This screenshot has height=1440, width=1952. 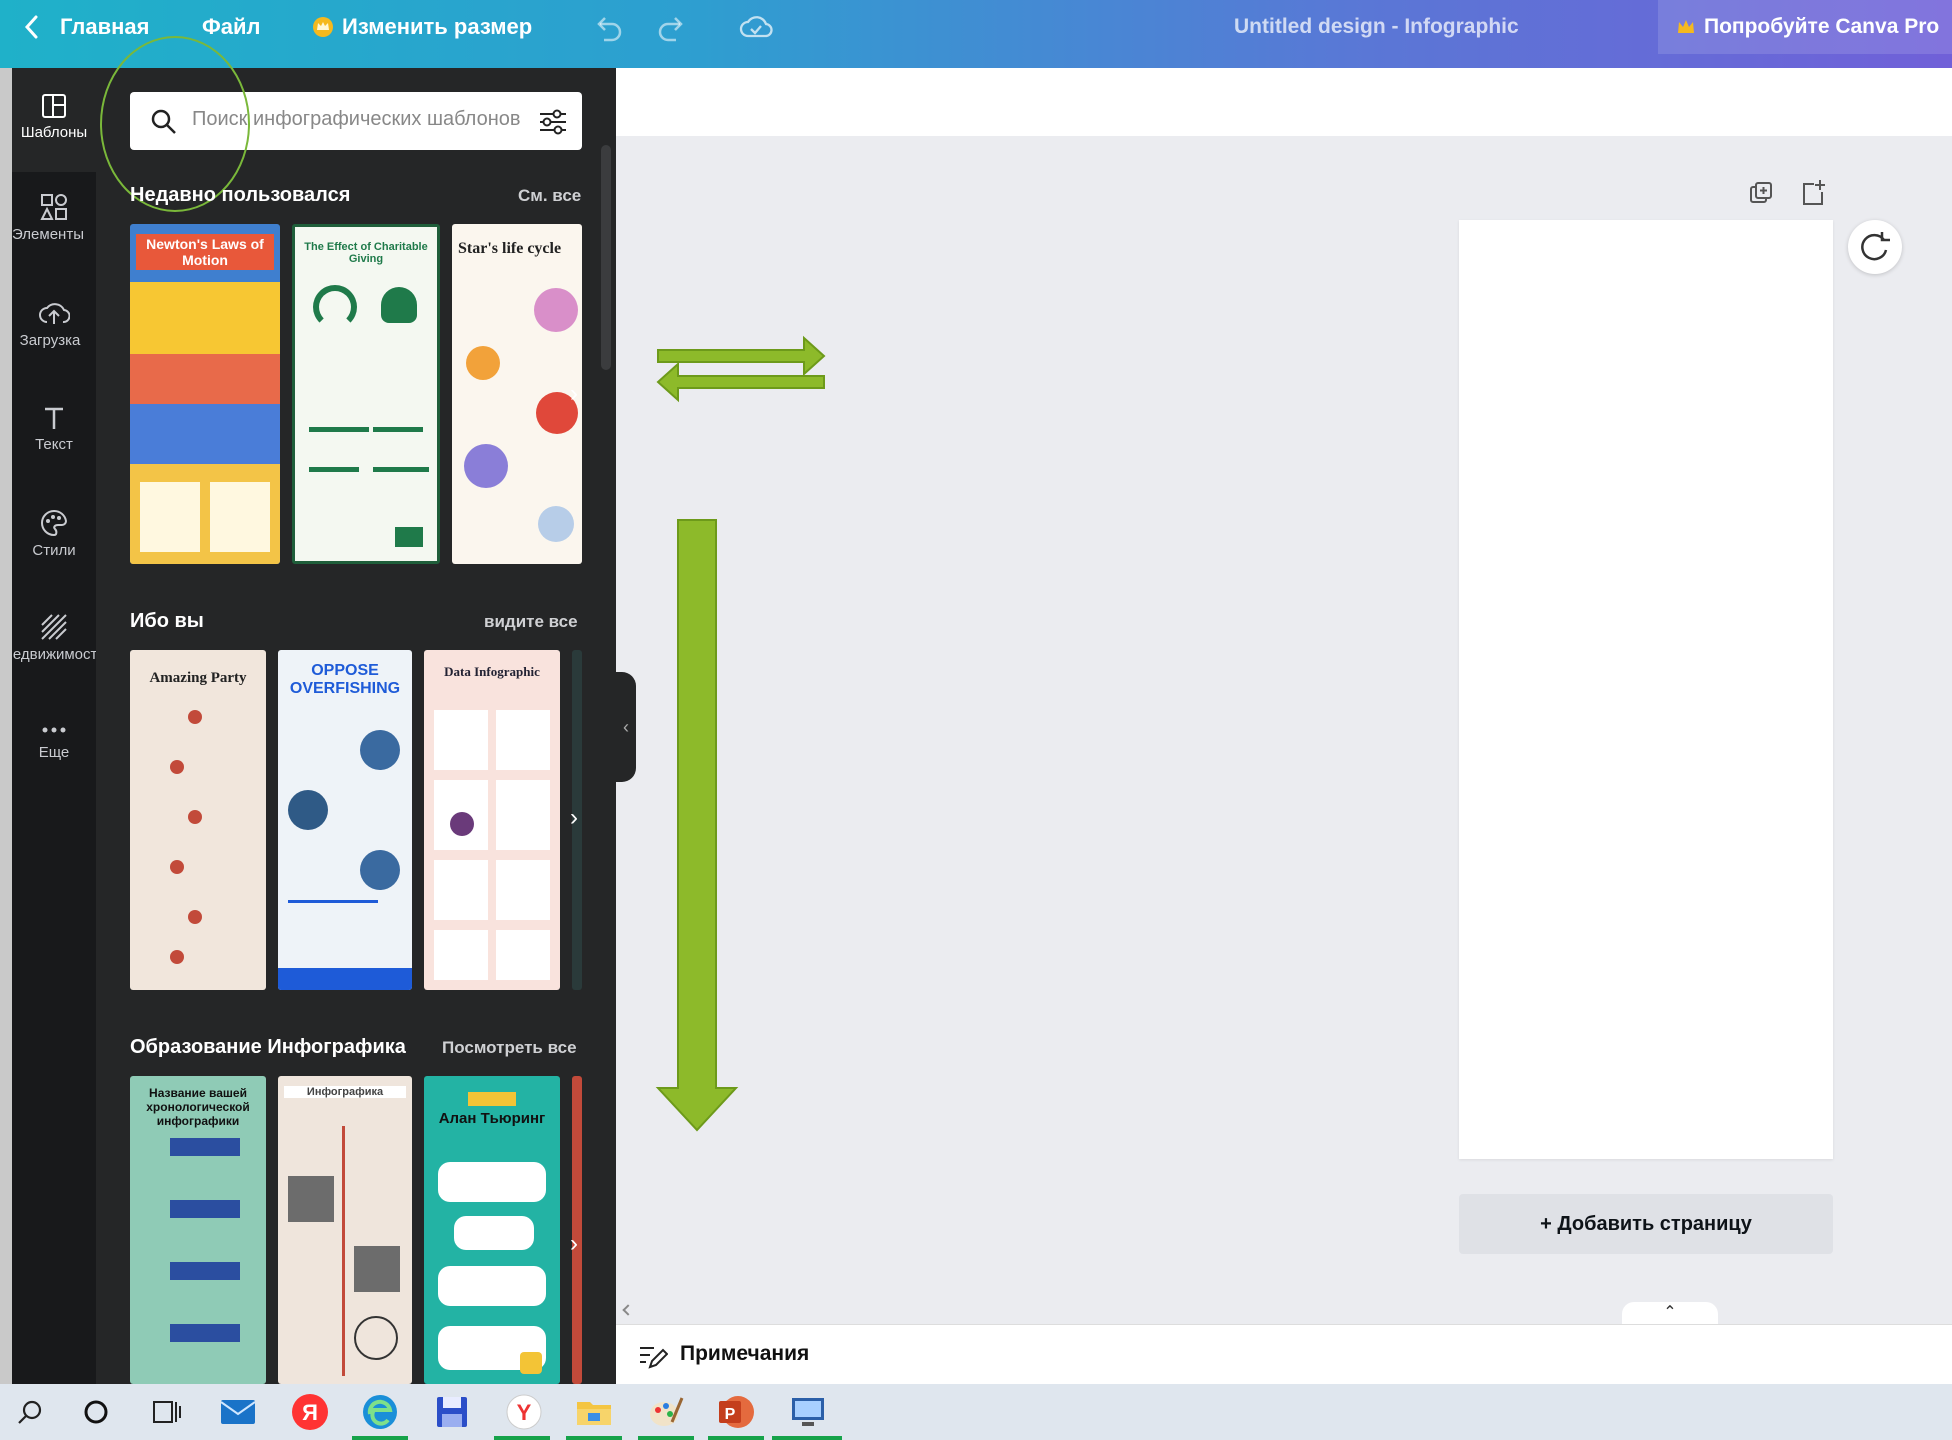 I want to click on powerpoint-icon: P, so click(x=736, y=1412).